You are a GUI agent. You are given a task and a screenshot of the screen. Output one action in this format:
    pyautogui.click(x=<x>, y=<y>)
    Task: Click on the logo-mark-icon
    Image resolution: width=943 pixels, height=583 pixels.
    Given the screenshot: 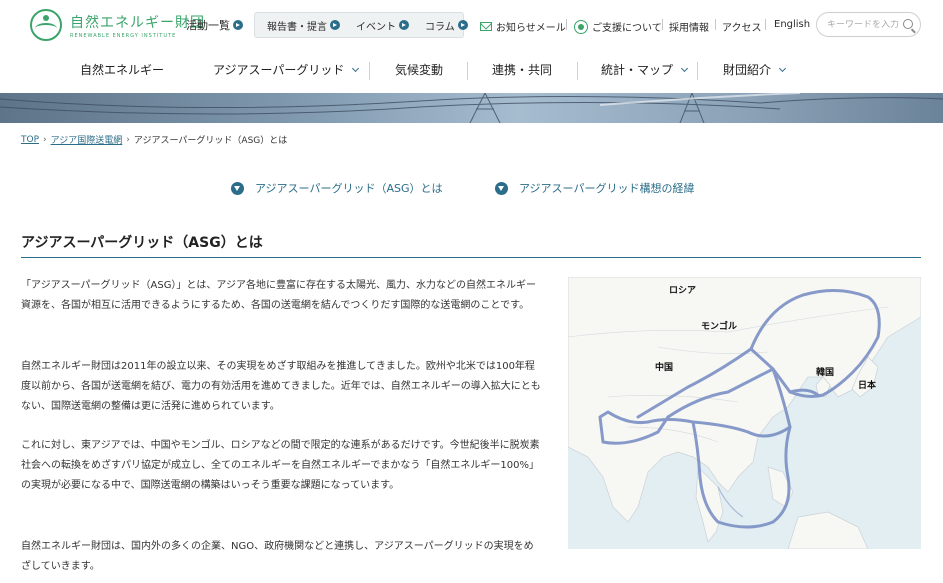 What is the action you would take?
    pyautogui.click(x=46, y=25)
    